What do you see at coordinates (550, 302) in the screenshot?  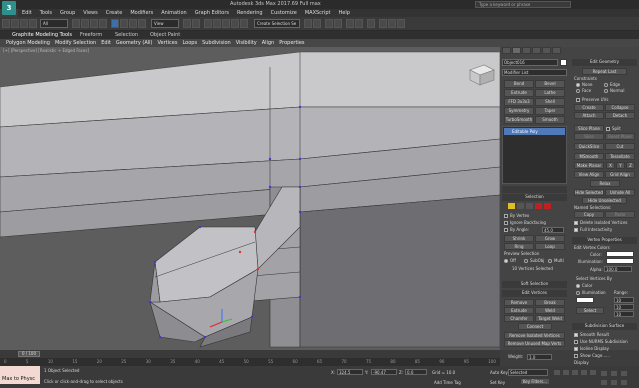 I see `break-button: Break` at bounding box center [550, 302].